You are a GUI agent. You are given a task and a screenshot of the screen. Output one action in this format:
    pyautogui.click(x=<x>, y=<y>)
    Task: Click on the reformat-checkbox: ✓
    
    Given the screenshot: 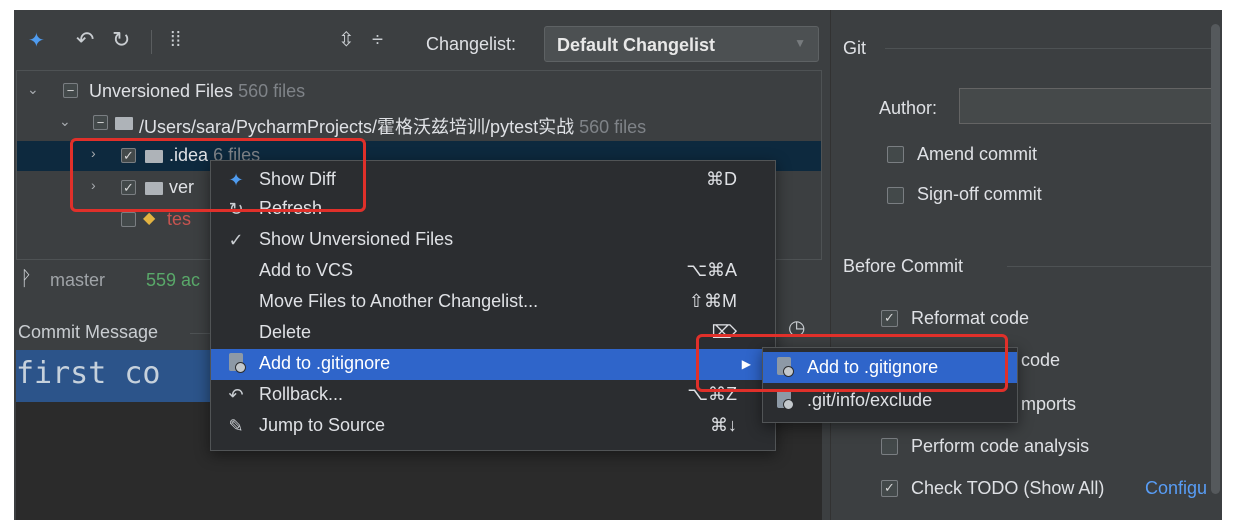 What is the action you would take?
    pyautogui.click(x=889, y=318)
    